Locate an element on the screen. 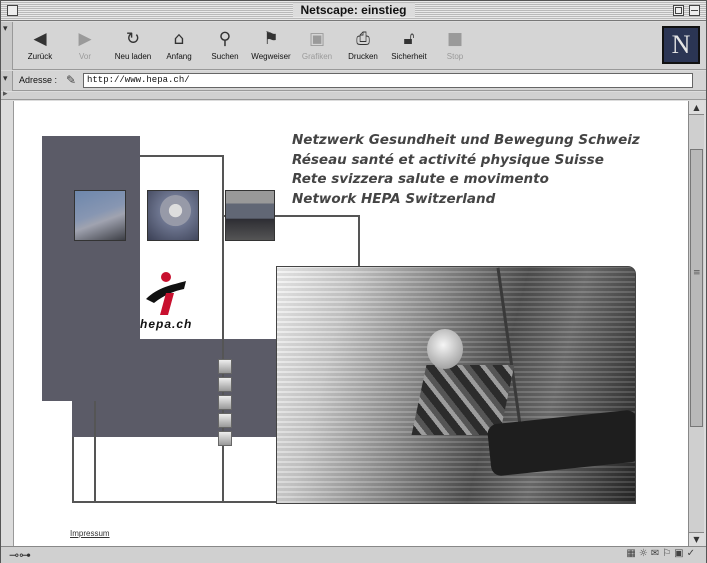 The image size is (707, 563). personal-toolbar-strip is located at coordinates (353, 94).